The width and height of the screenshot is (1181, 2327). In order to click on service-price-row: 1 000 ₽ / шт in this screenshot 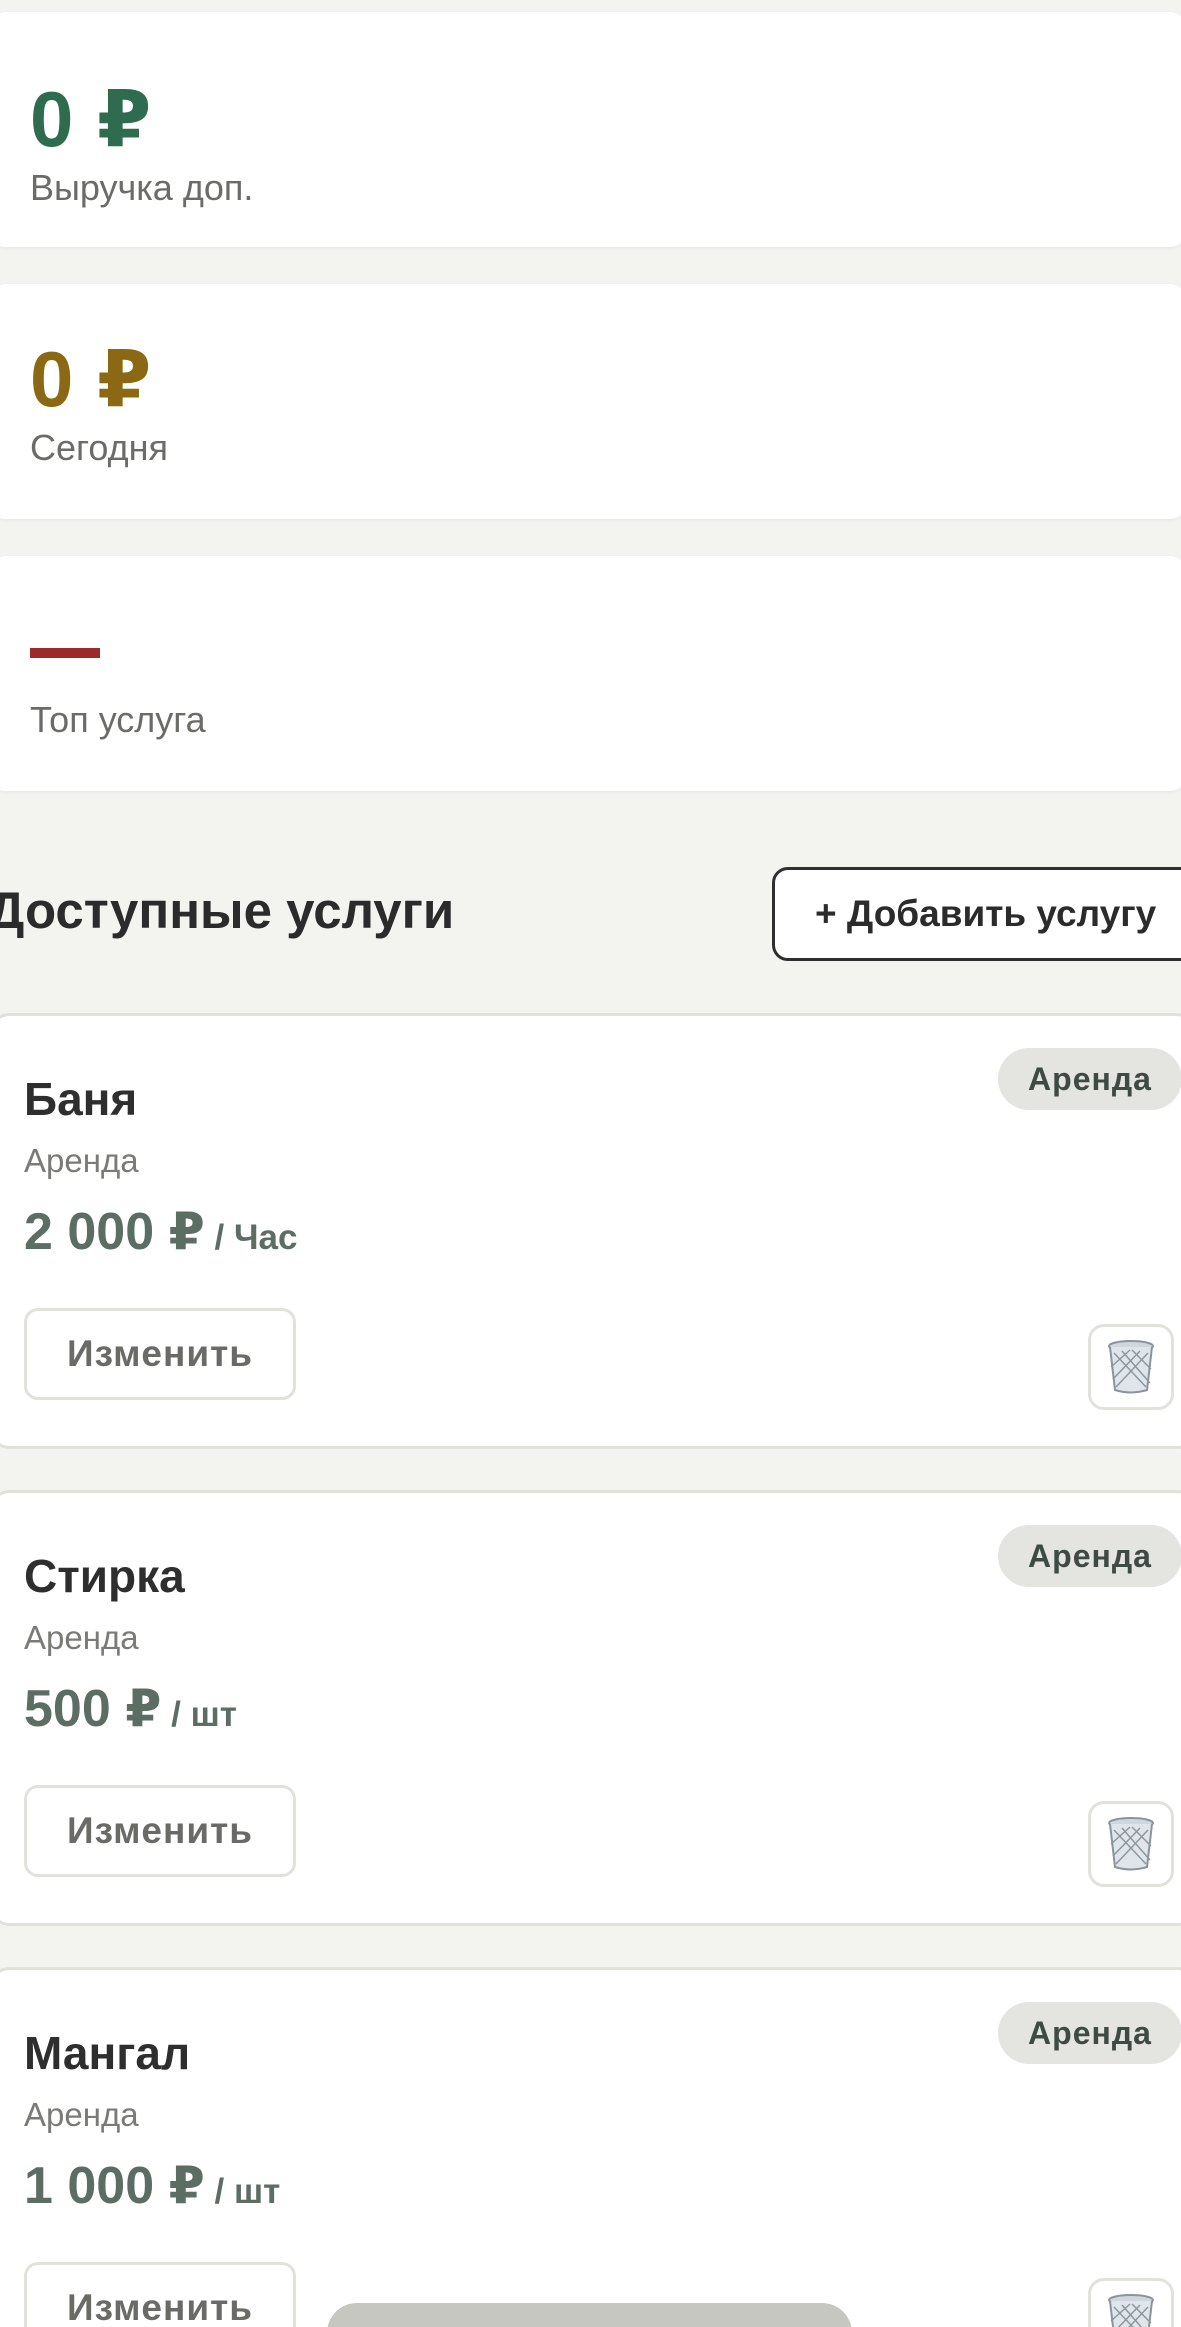, I will do `click(152, 2186)`.